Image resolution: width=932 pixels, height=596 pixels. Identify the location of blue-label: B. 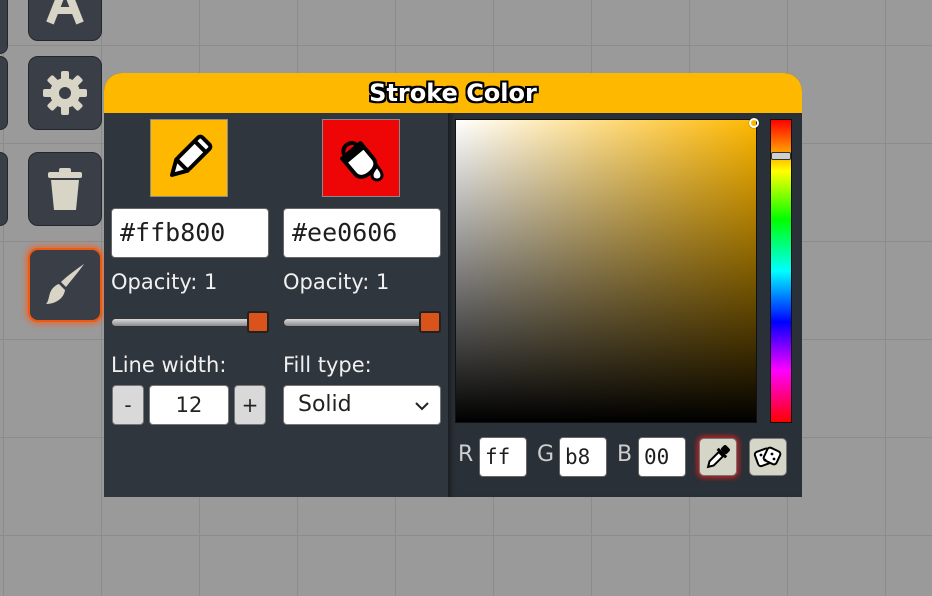
(625, 454).